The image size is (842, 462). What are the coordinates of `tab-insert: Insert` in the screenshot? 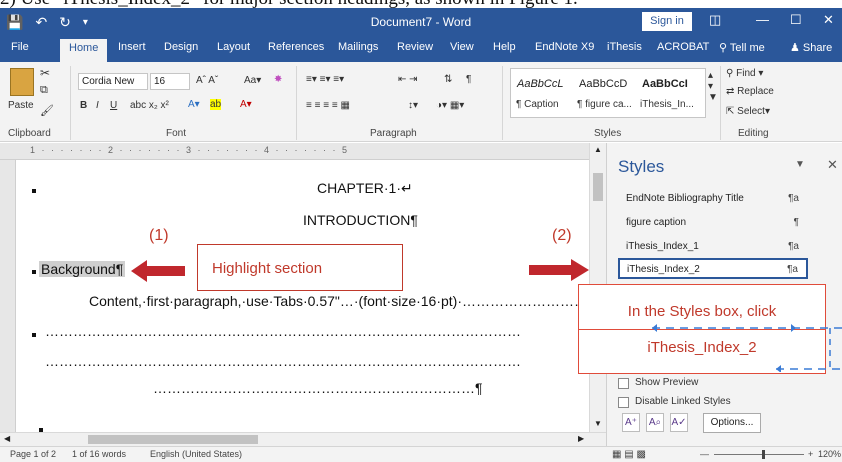 It's located at (132, 47).